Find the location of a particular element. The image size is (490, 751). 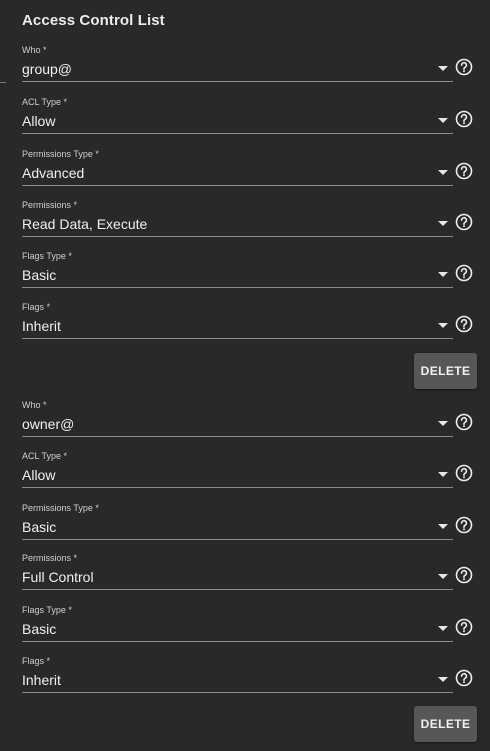

who-dropdown: group@ is located at coordinates (237, 70).